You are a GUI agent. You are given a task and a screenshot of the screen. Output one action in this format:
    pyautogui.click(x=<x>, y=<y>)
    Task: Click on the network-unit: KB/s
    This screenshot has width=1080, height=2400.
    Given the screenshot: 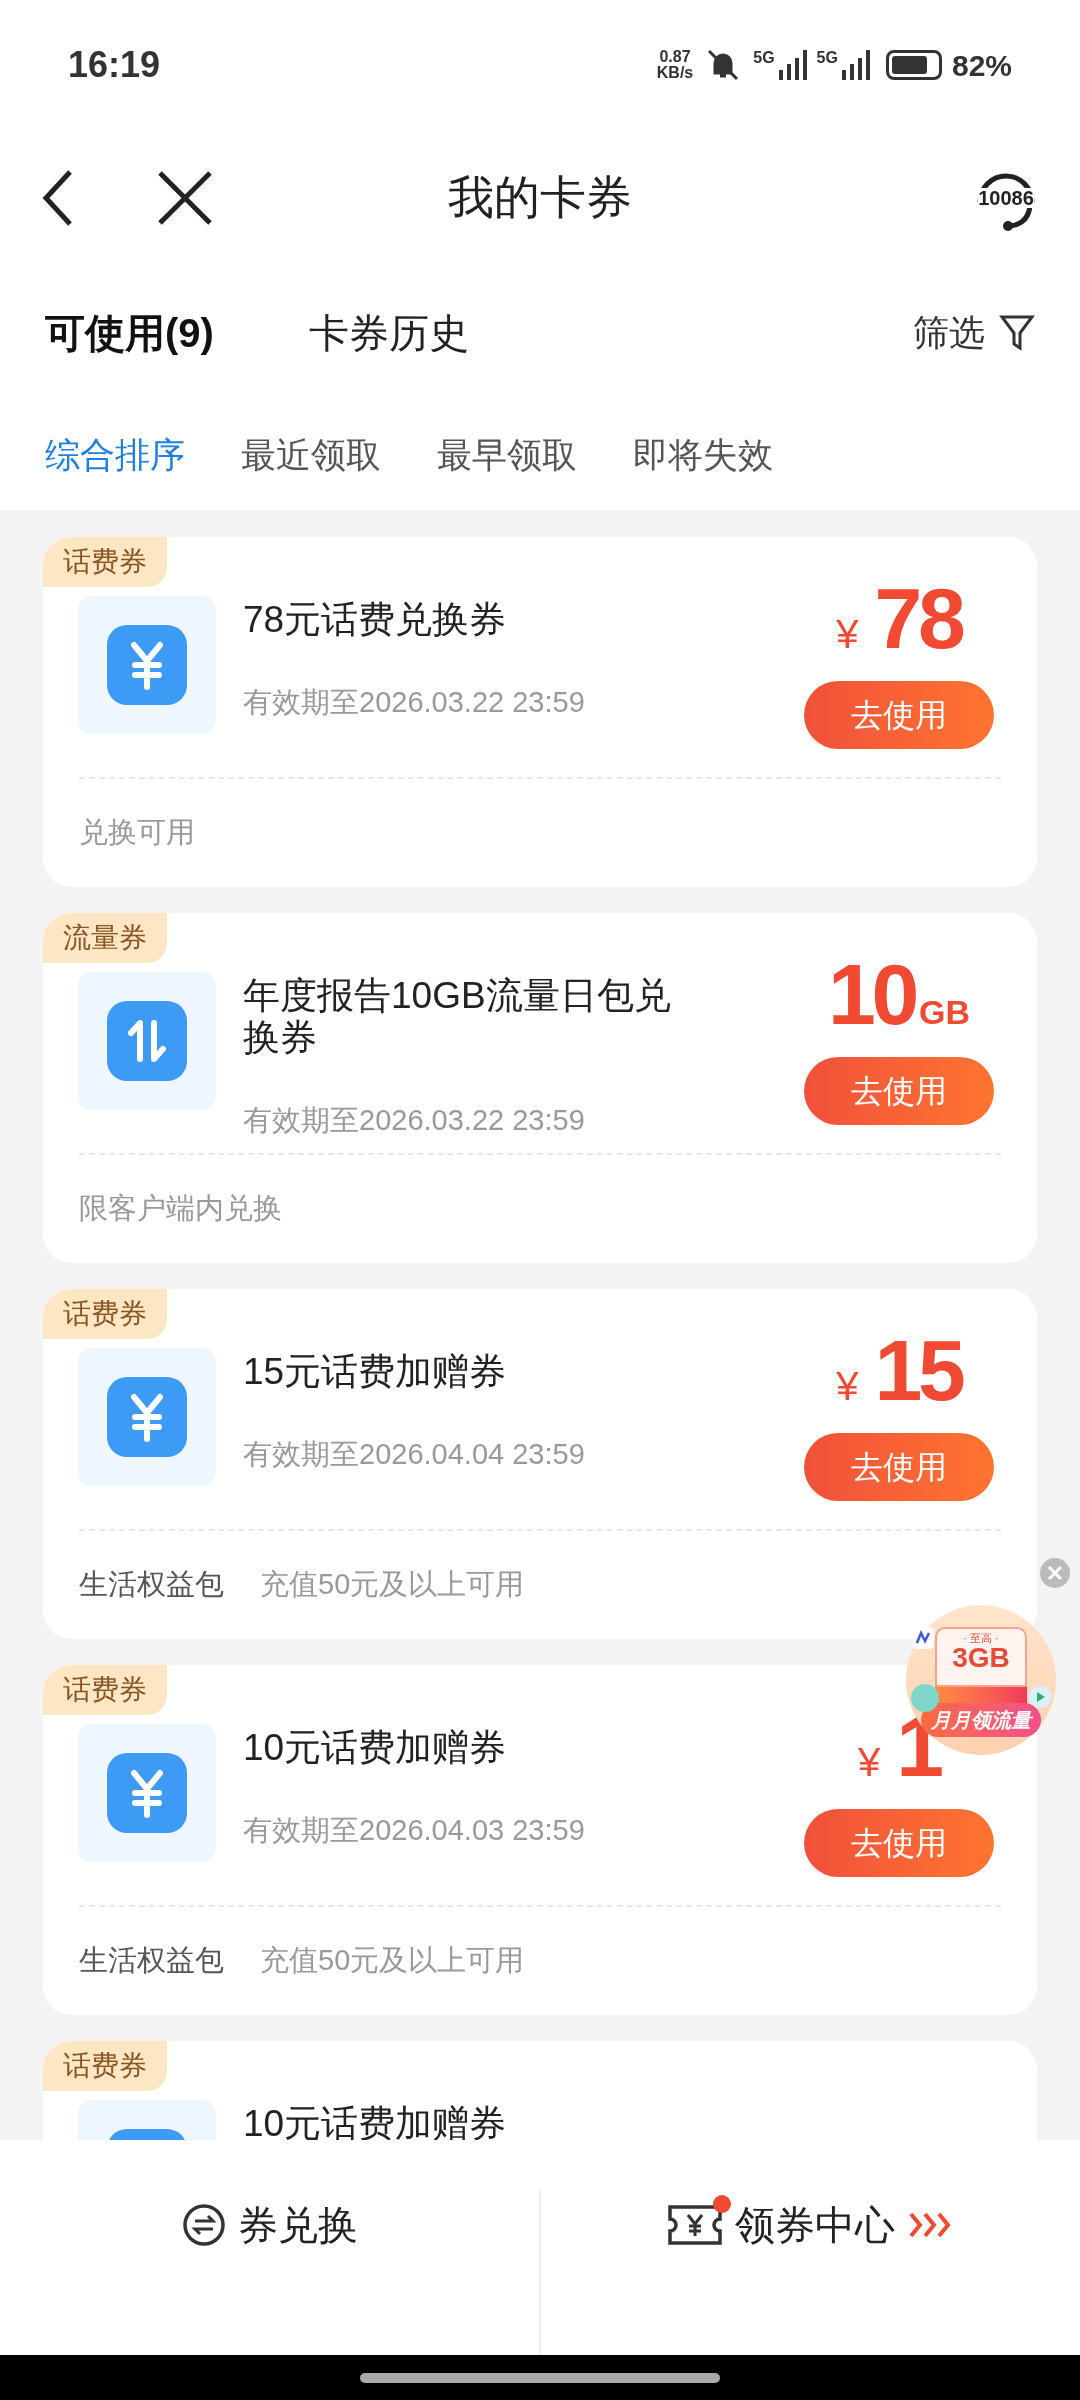 What is the action you would take?
    pyautogui.click(x=675, y=73)
    